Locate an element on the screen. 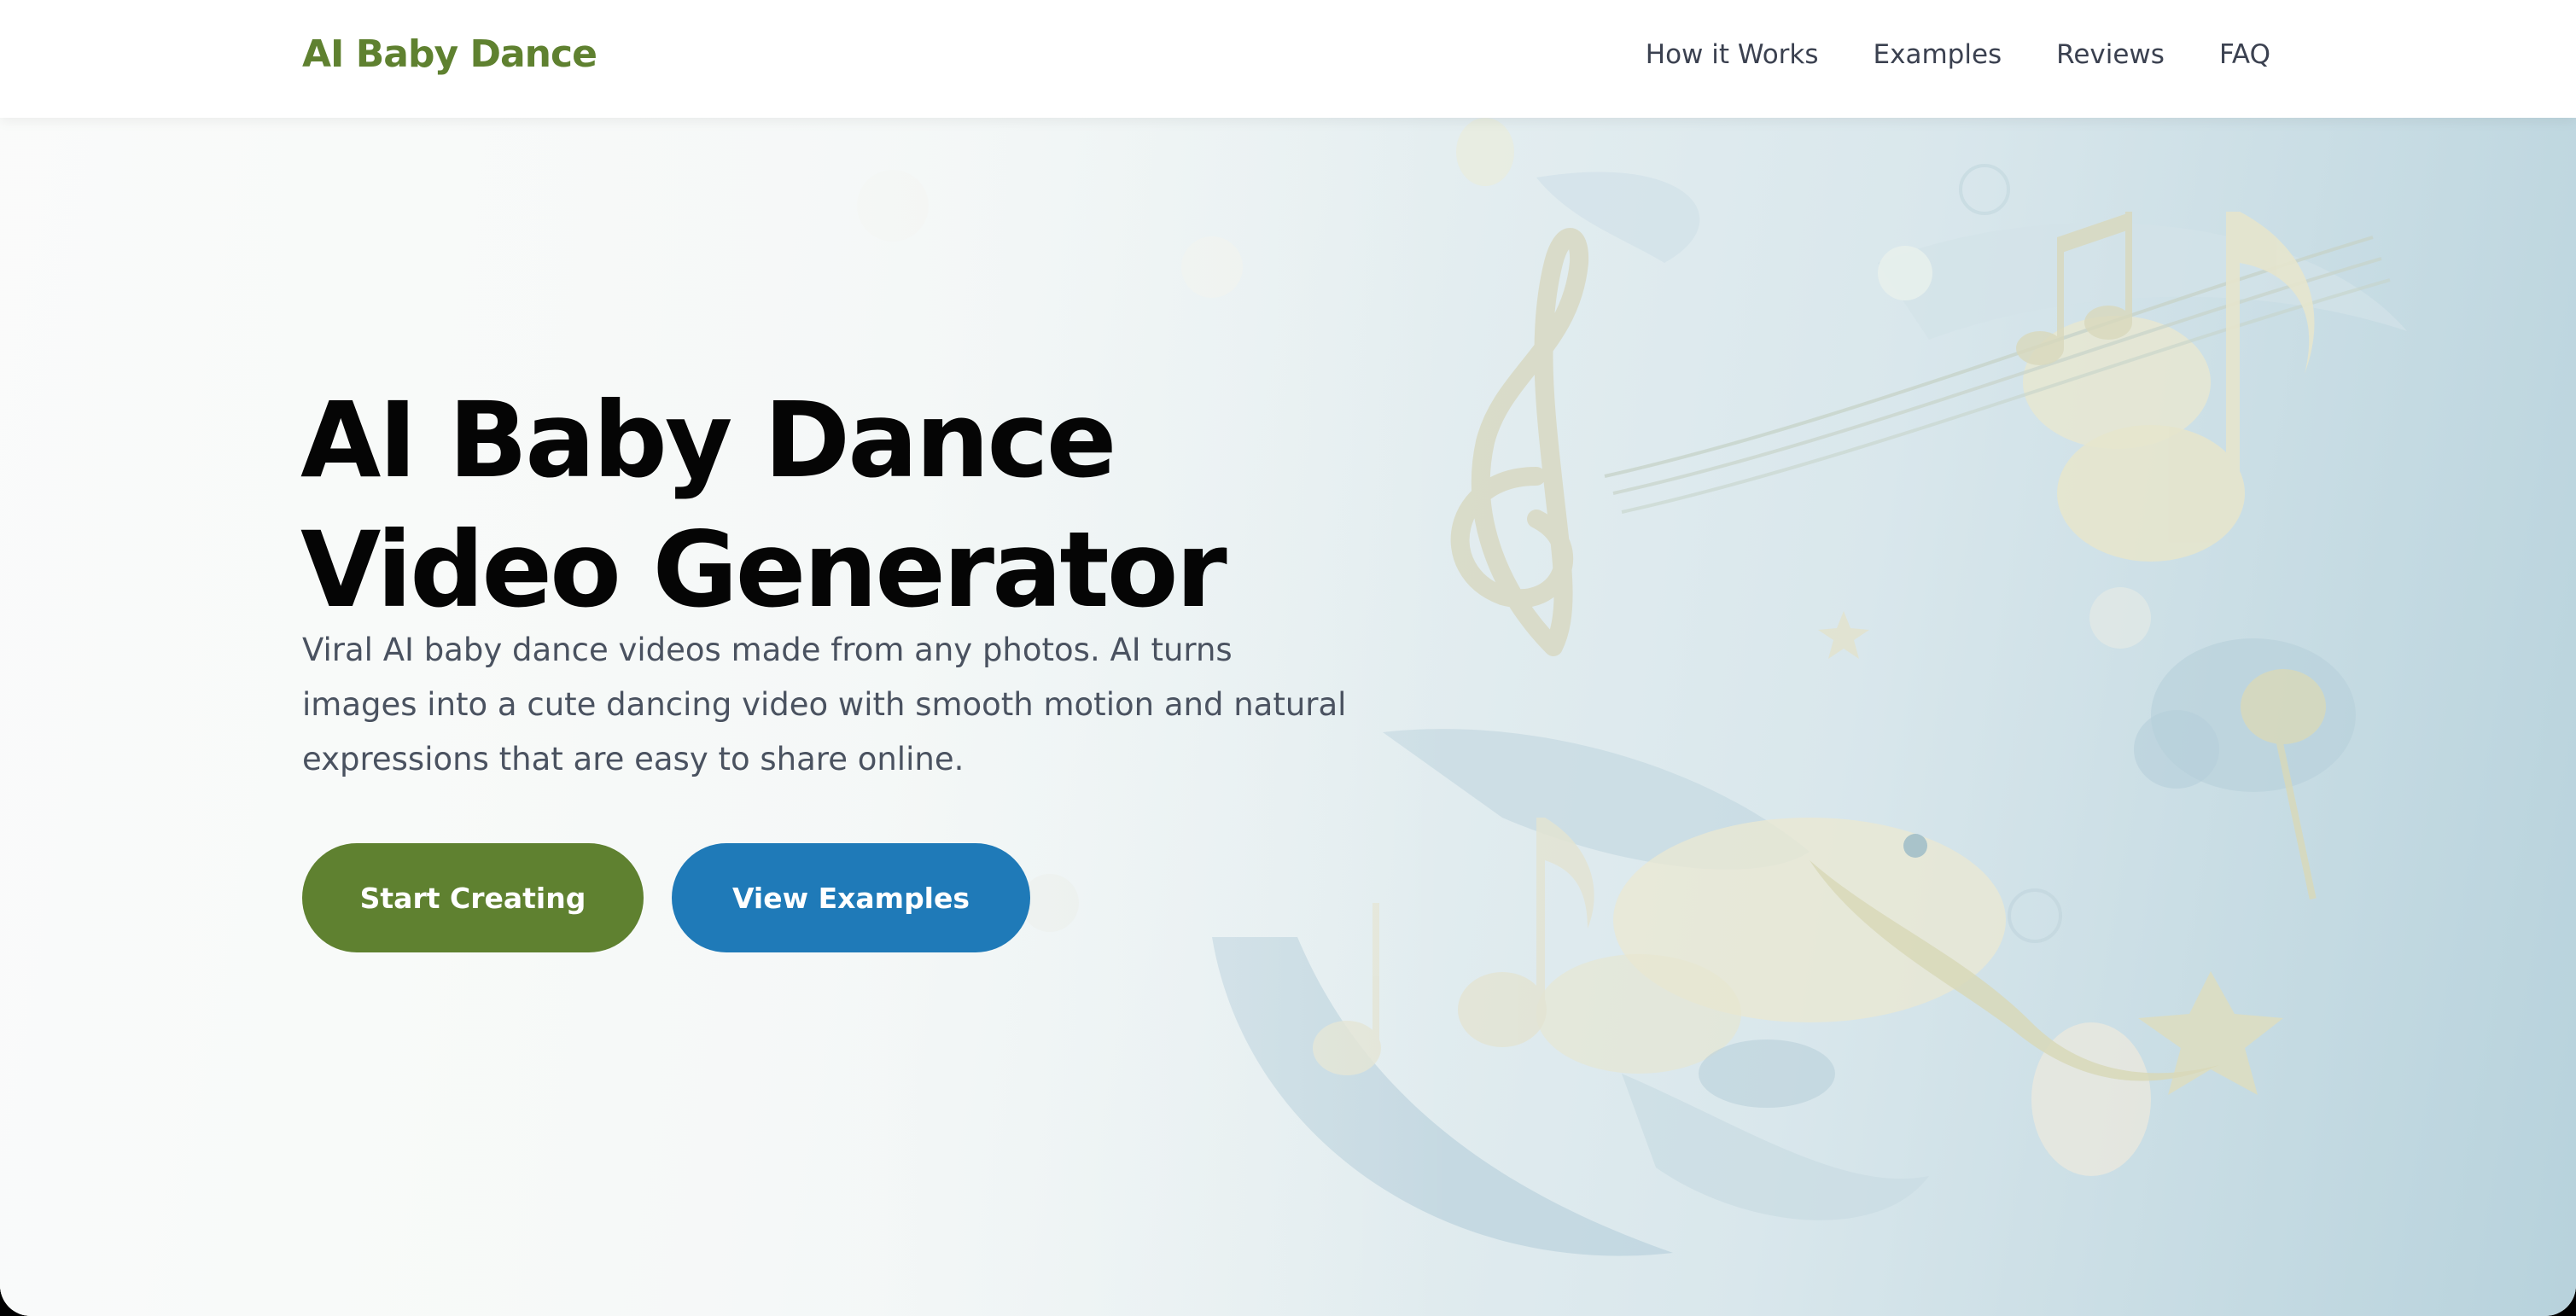  hero-title: AI Baby Dance Video Generator is located at coordinates (763, 505).